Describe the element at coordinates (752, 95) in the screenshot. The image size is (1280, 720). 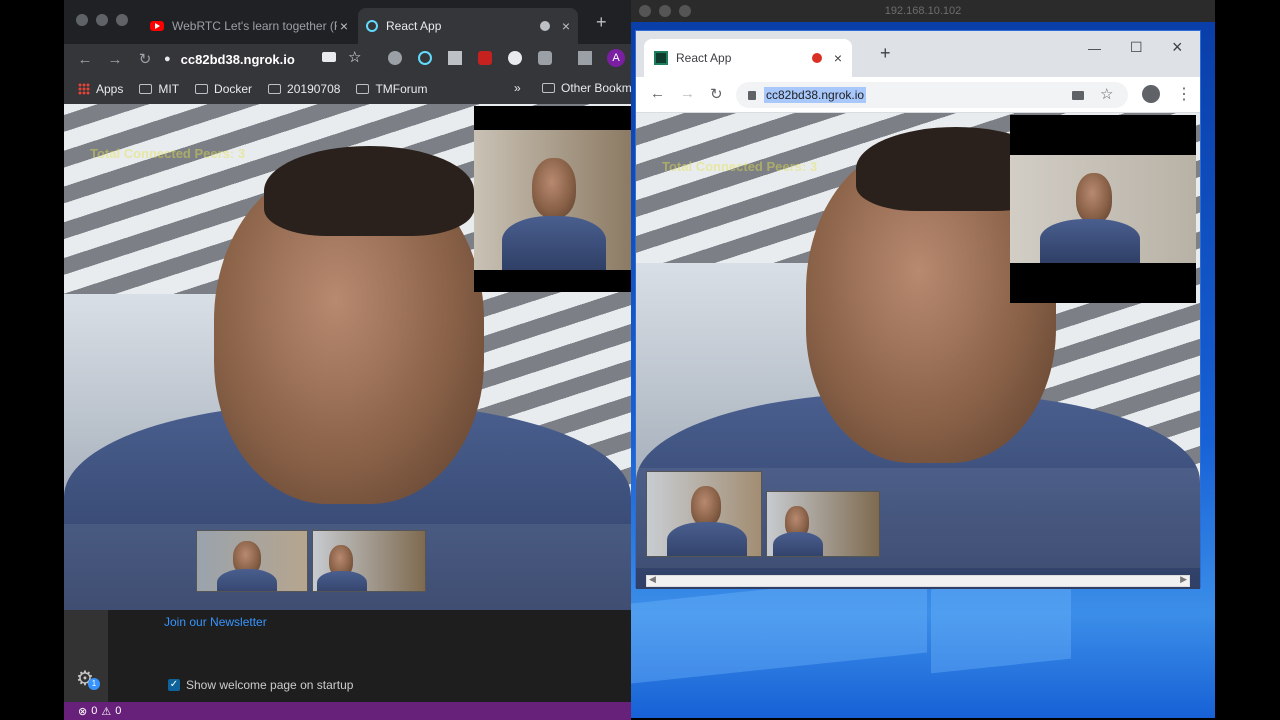
I see `lock-icon` at that location.